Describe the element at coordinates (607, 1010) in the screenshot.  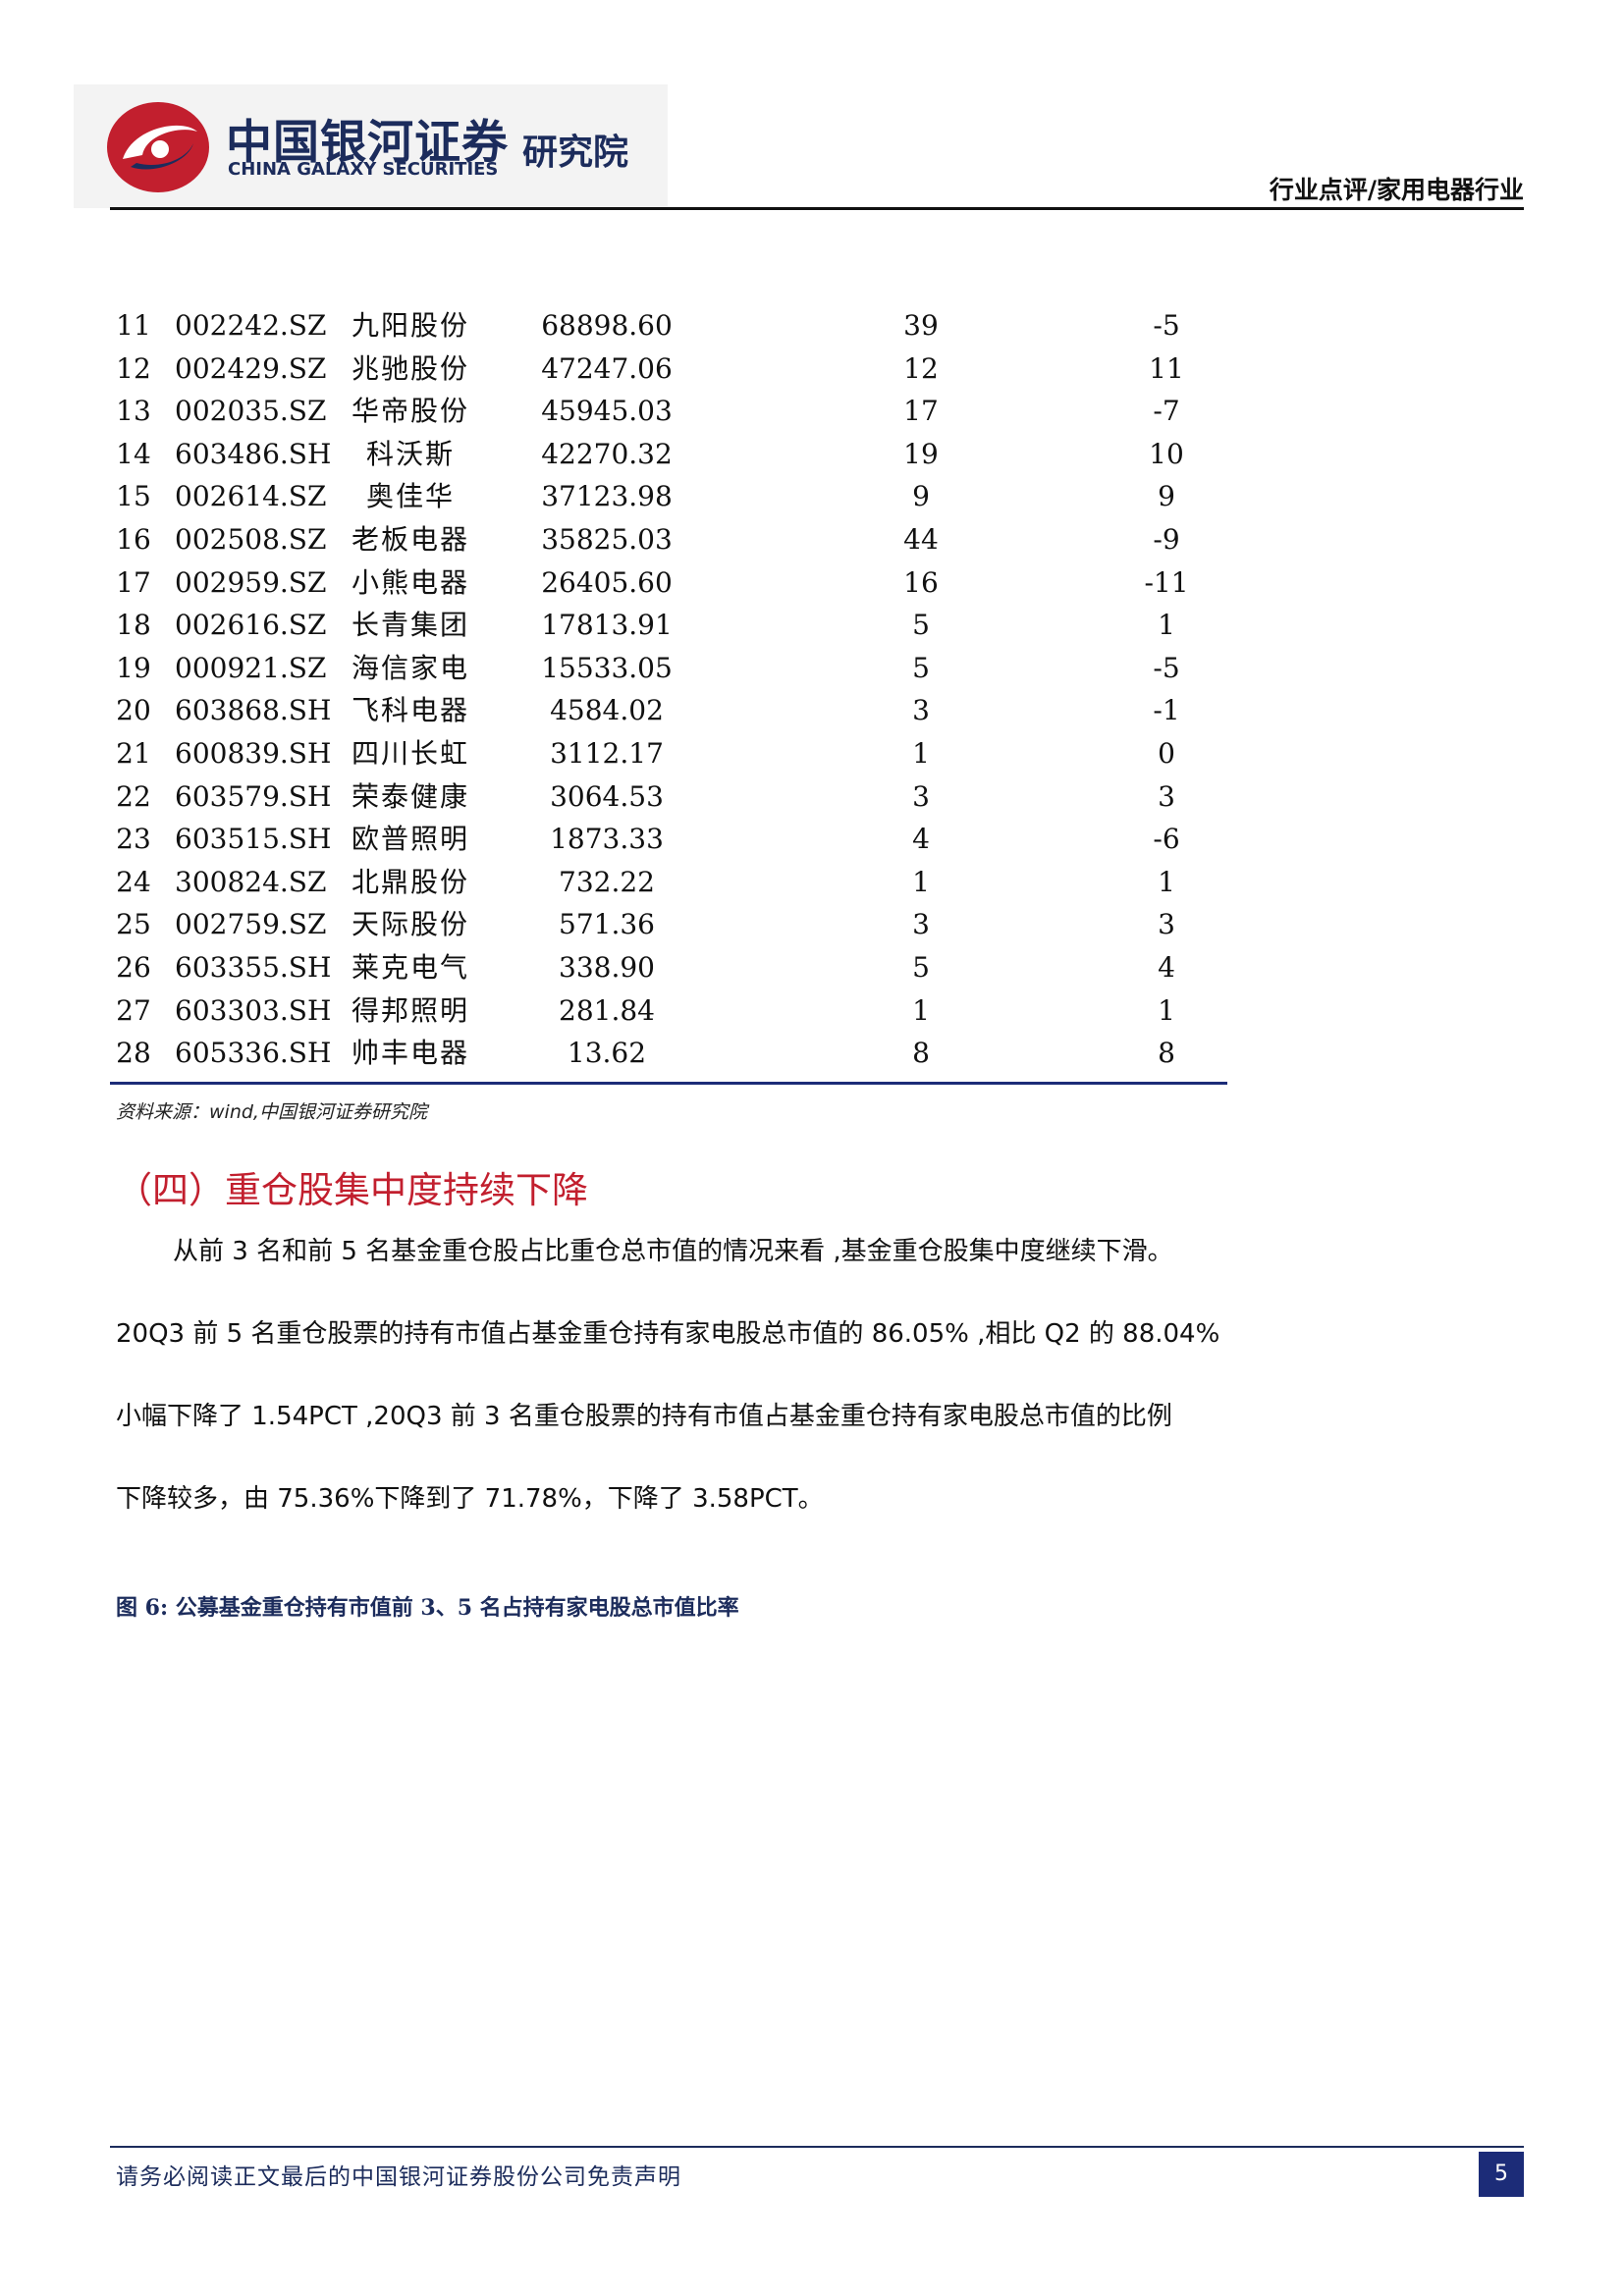
I see `holding-value: 281.84` at that location.